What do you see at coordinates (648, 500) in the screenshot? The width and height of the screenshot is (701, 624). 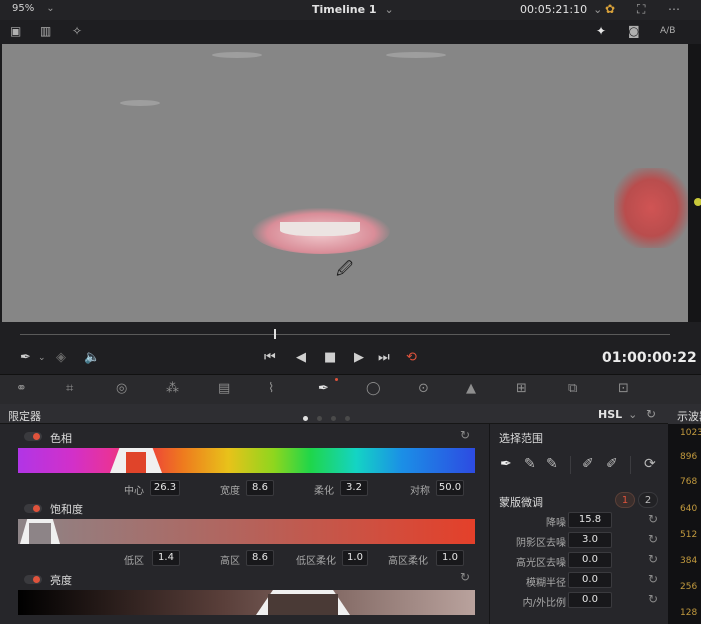 I see `matte-mode-2-button: 2` at bounding box center [648, 500].